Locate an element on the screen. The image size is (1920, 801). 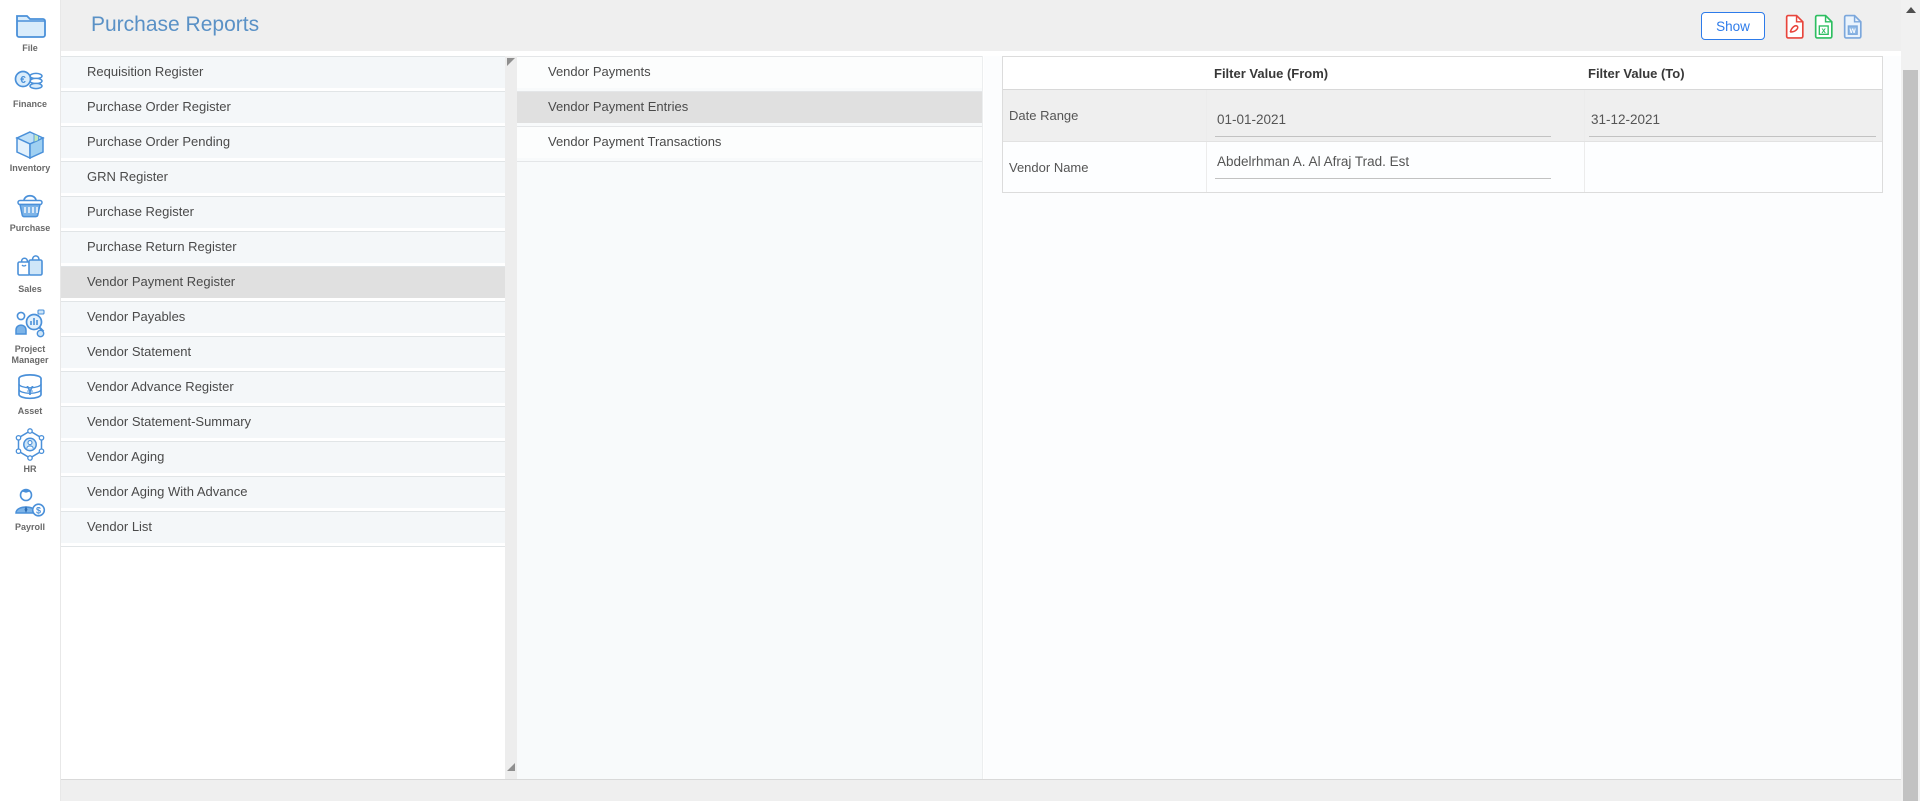
sidebar-item-label: Project Manager is located at coordinates (30, 354).